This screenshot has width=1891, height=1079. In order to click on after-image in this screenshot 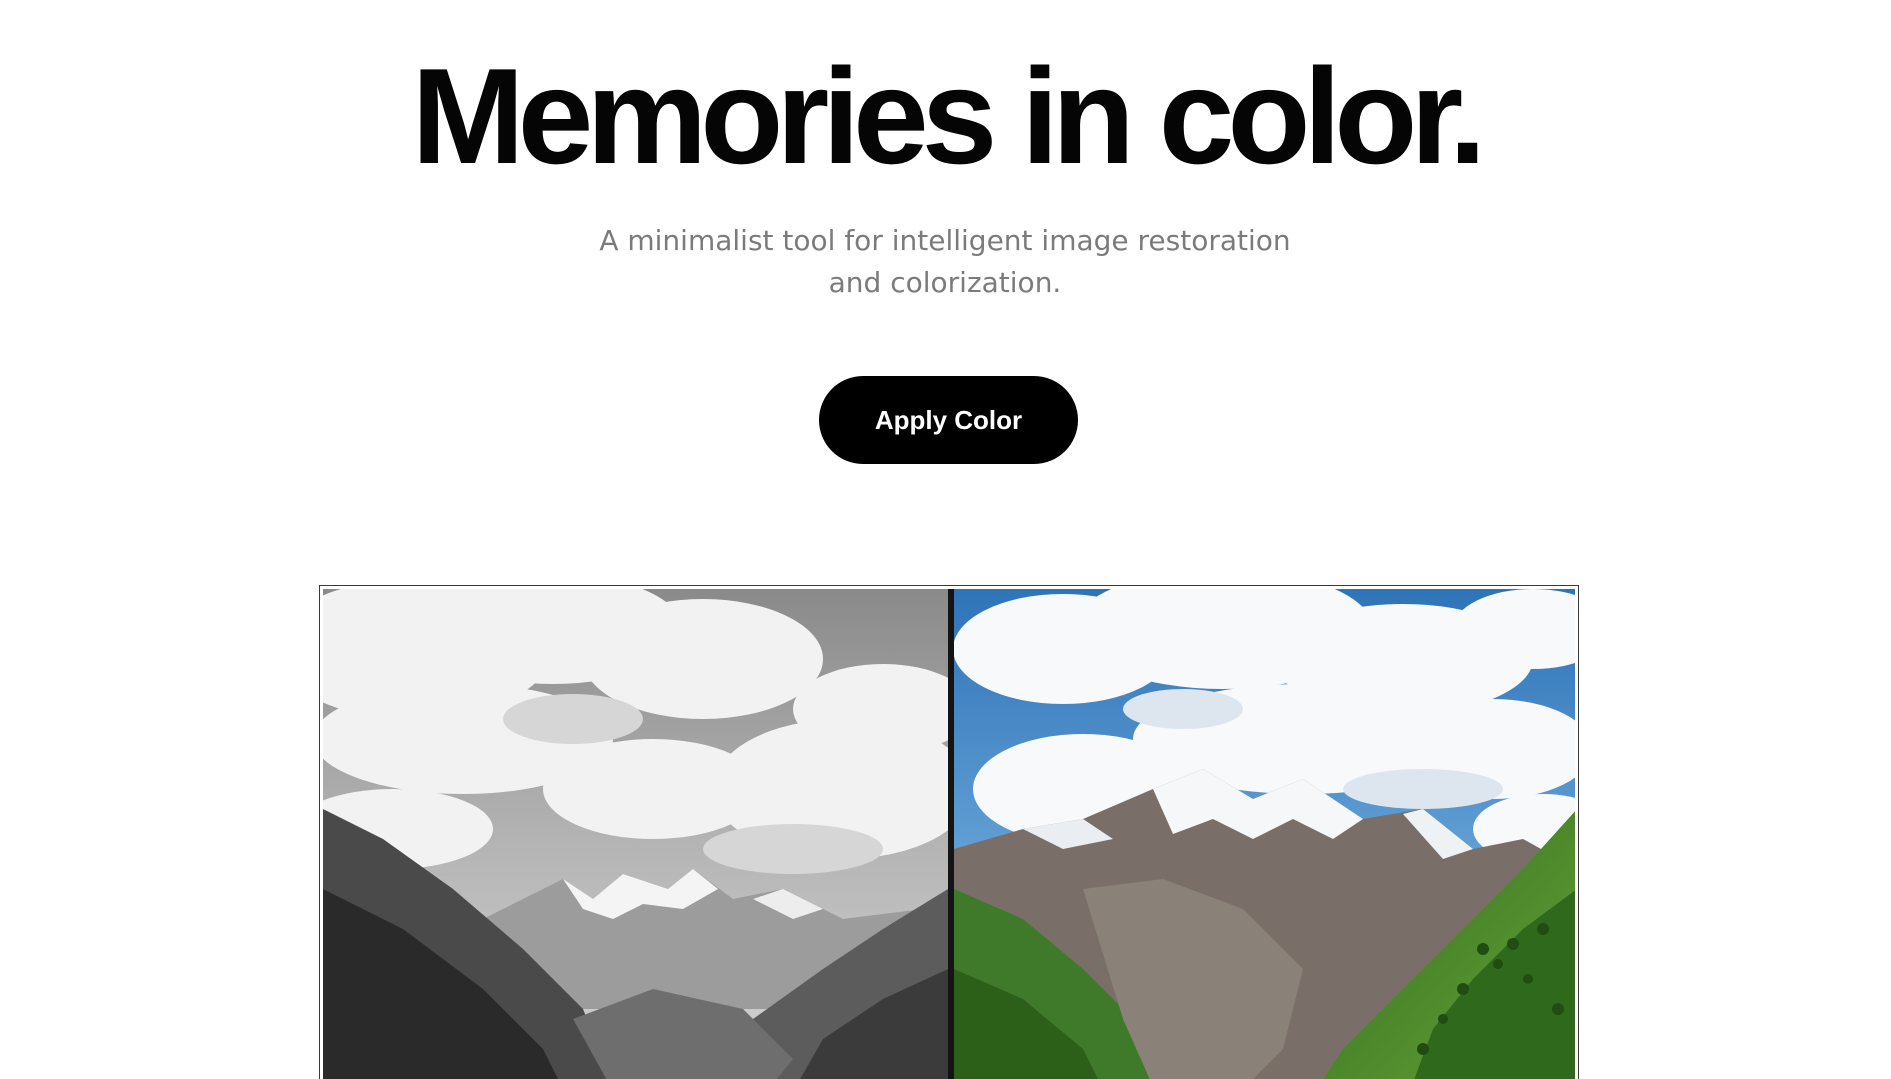, I will do `click(1264, 834)`.